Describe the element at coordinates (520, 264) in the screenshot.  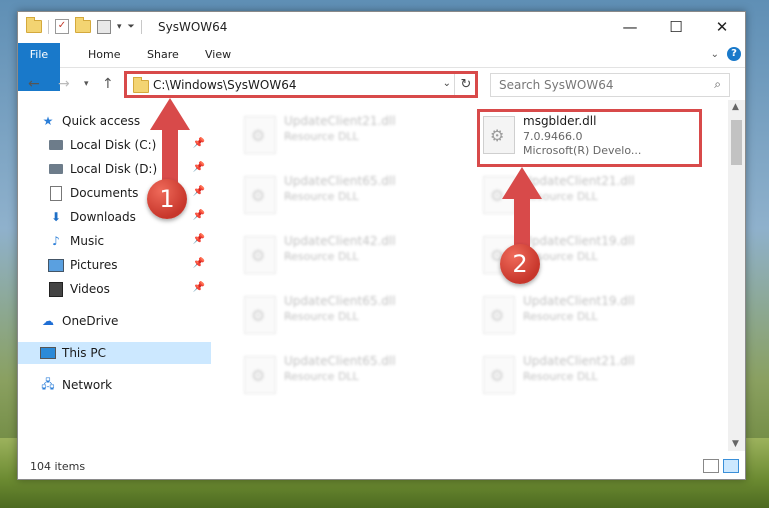
I see `callout-badge-2: 2` at that location.